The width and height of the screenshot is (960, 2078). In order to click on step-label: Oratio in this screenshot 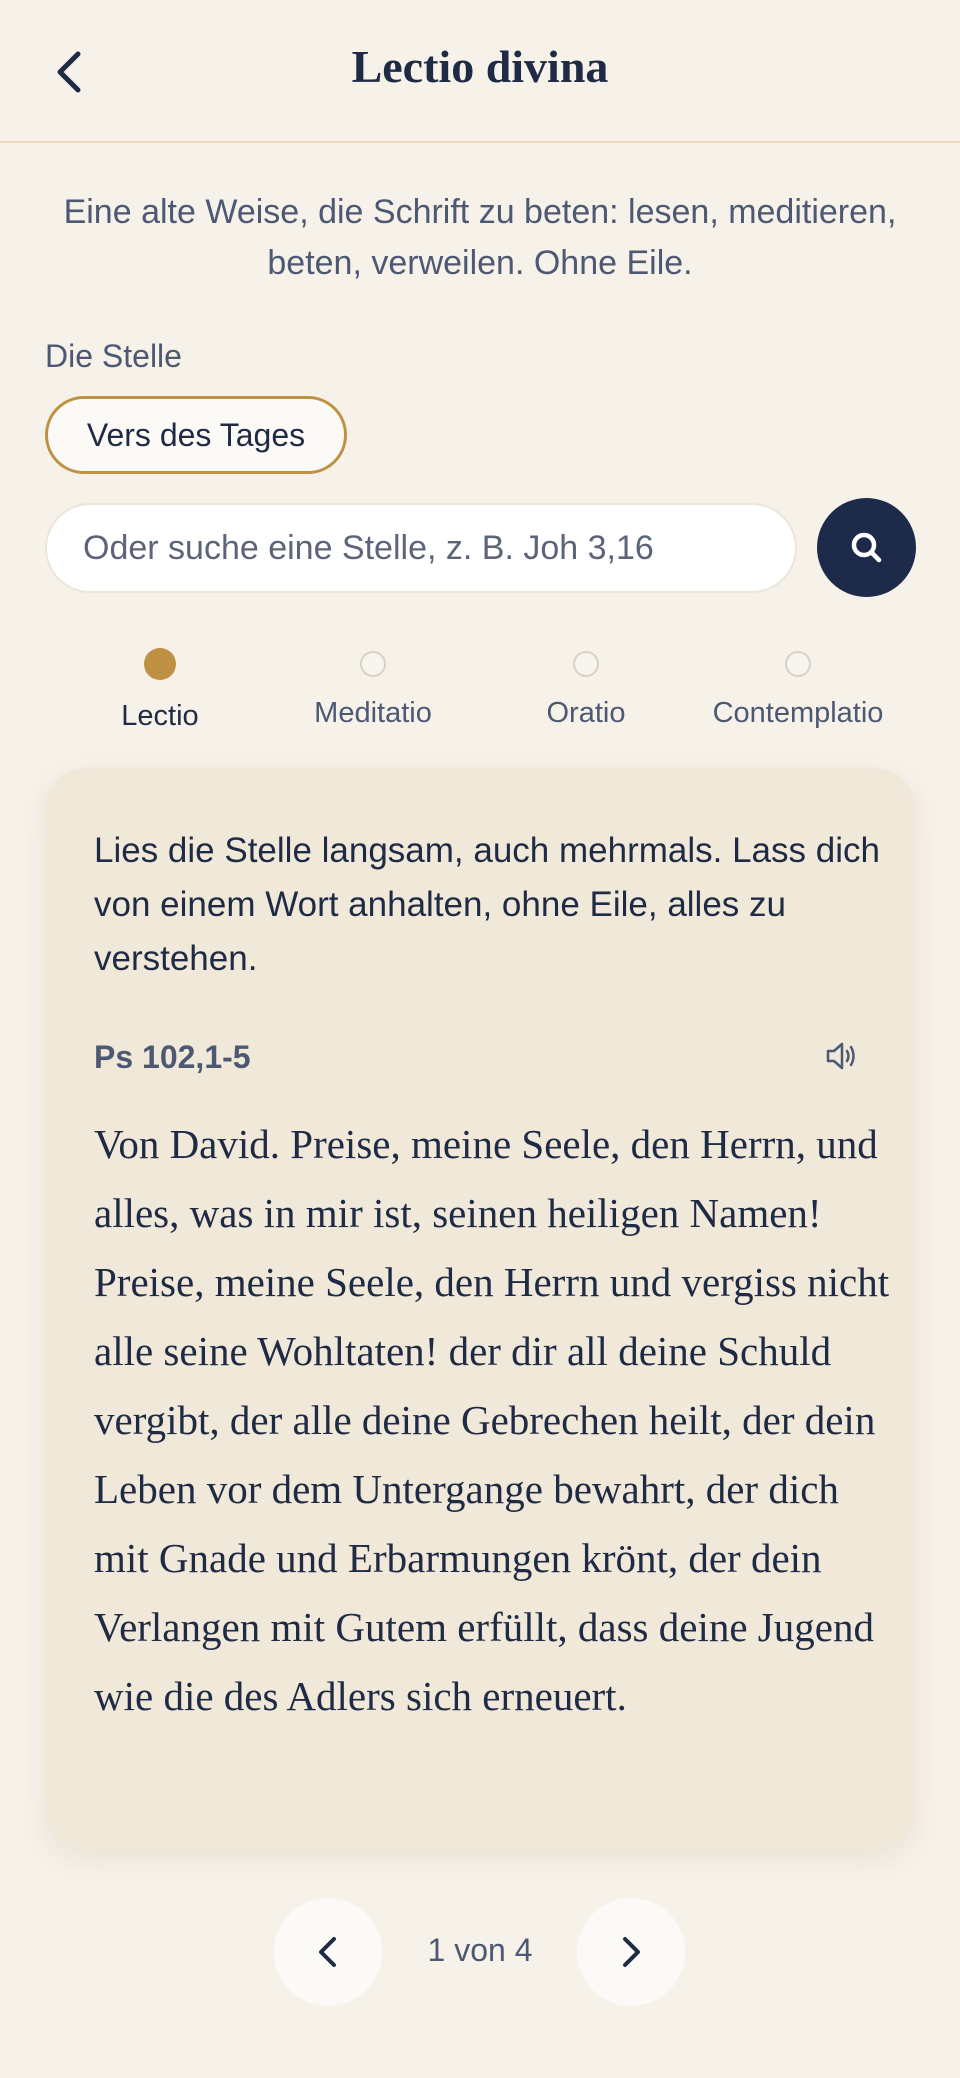, I will do `click(586, 713)`.